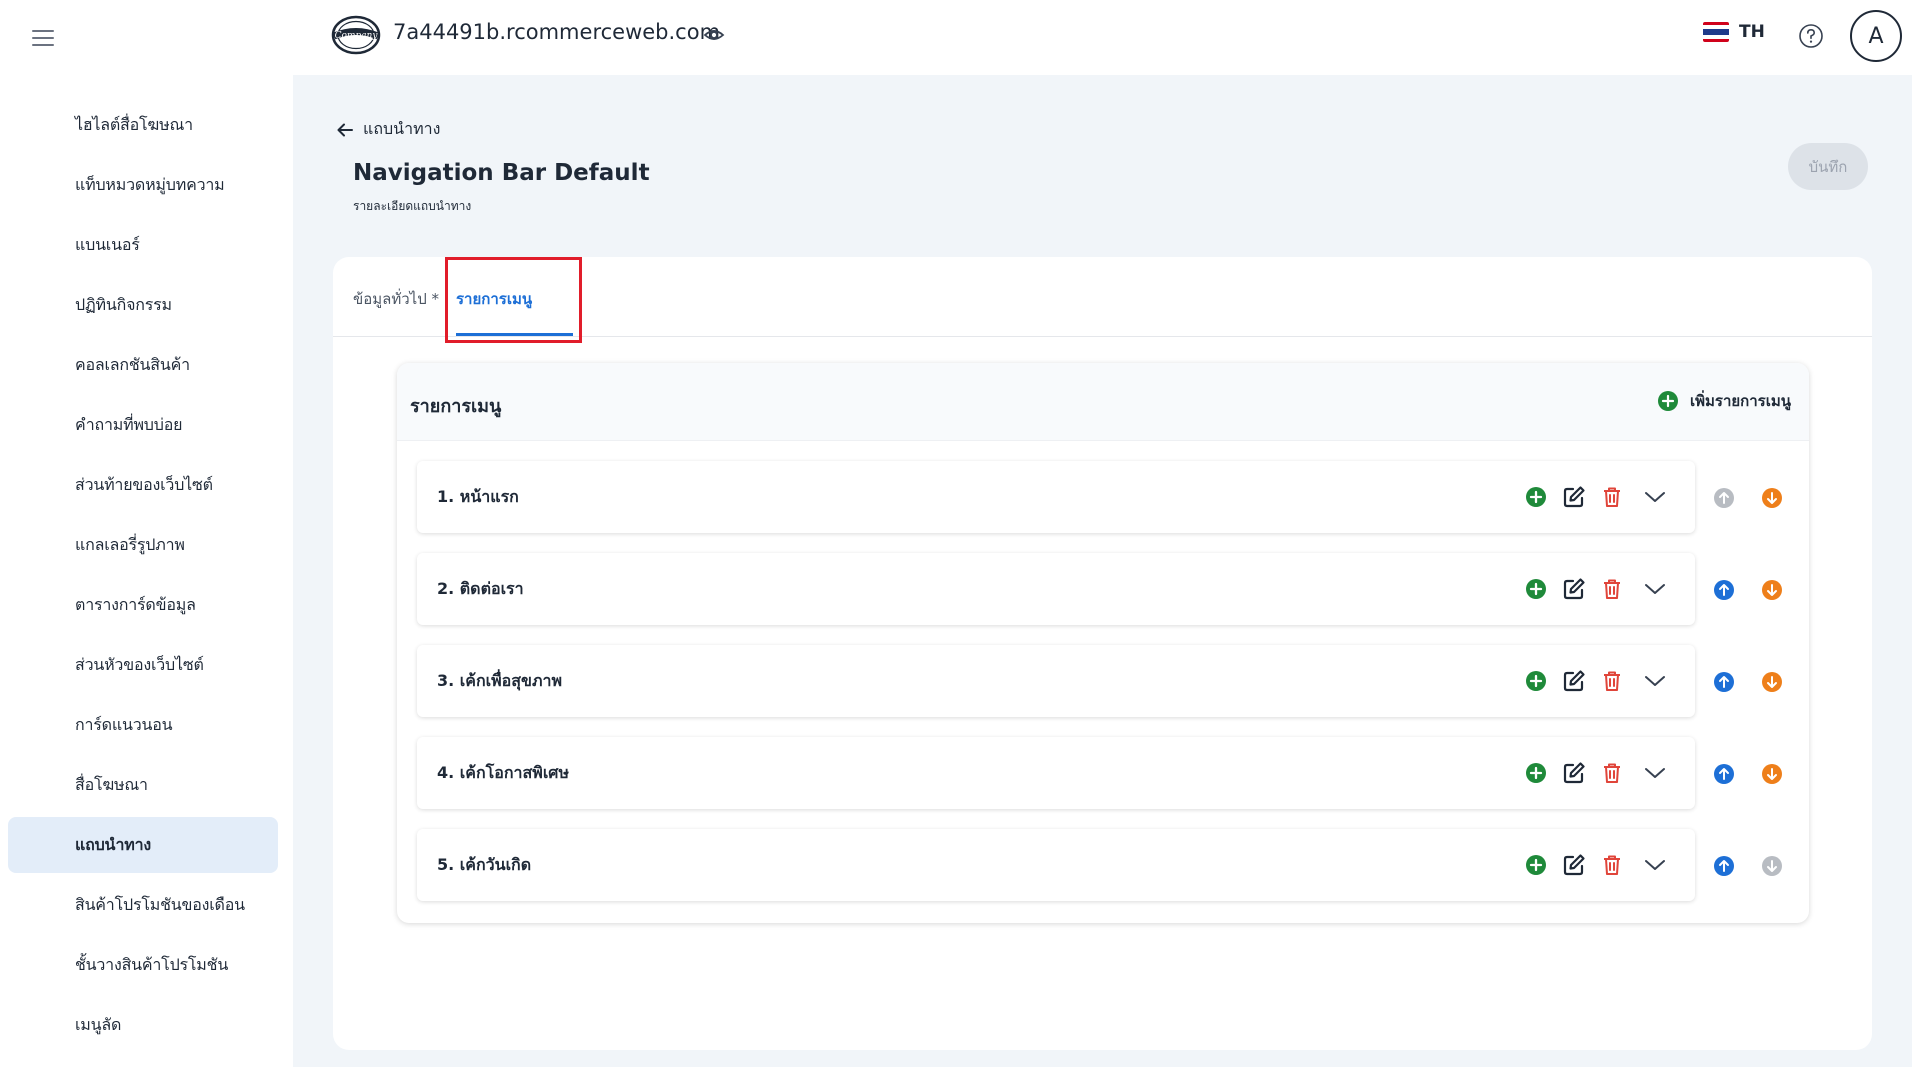 The width and height of the screenshot is (1912, 1067). What do you see at coordinates (143, 305) in the screenshot?
I see `sidebar-item-4: ปฏิทินกิจกรรม` at bounding box center [143, 305].